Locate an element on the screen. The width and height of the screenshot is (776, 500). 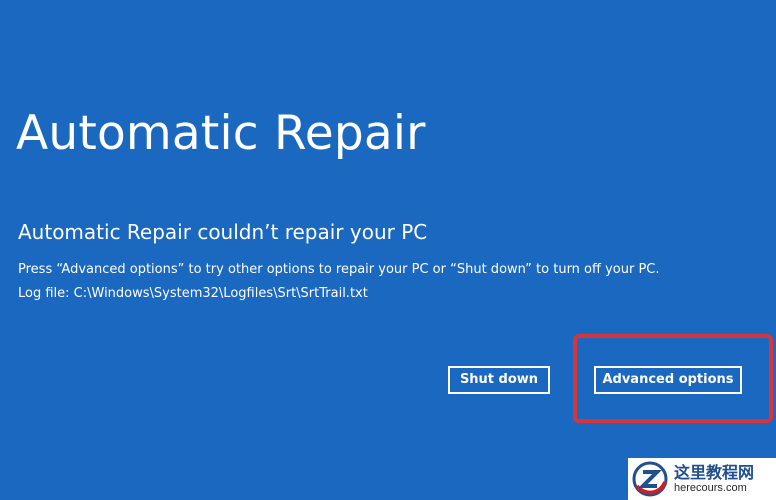
watermark: 这里教程网 herecours.com is located at coordinates (702, 479).